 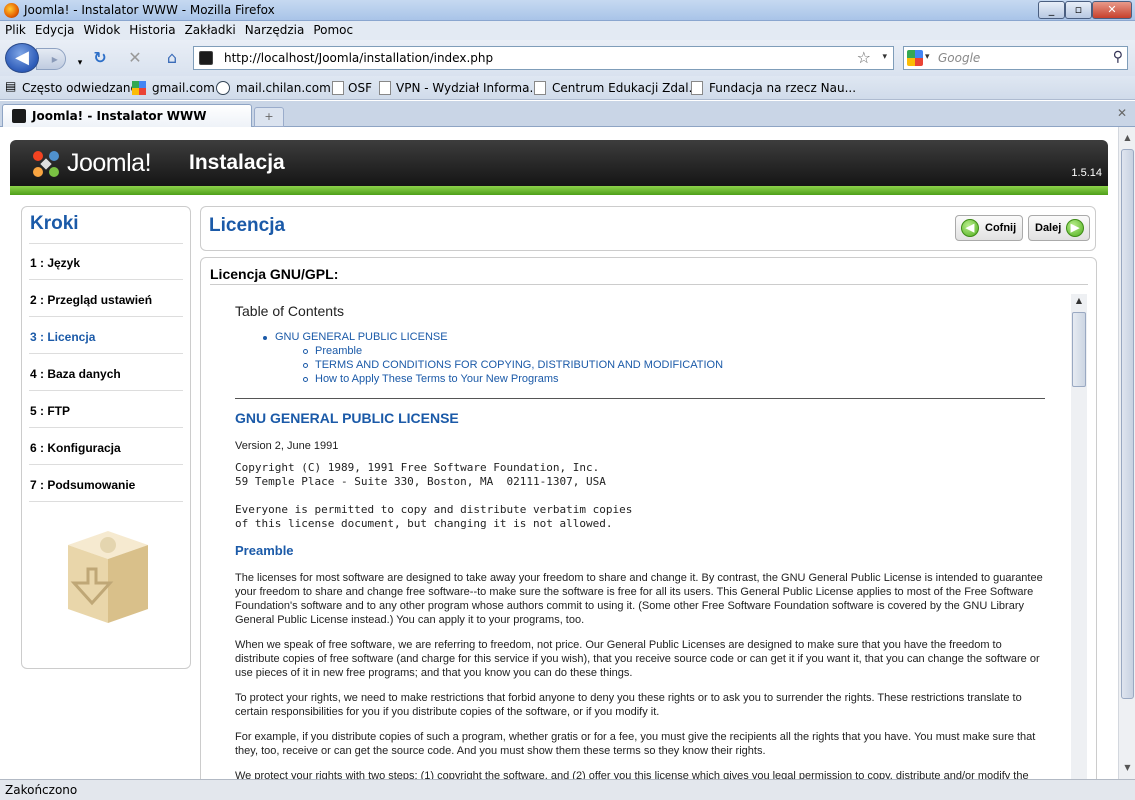 I want to click on menu-zakladki: Zakładki, so click(x=210, y=29).